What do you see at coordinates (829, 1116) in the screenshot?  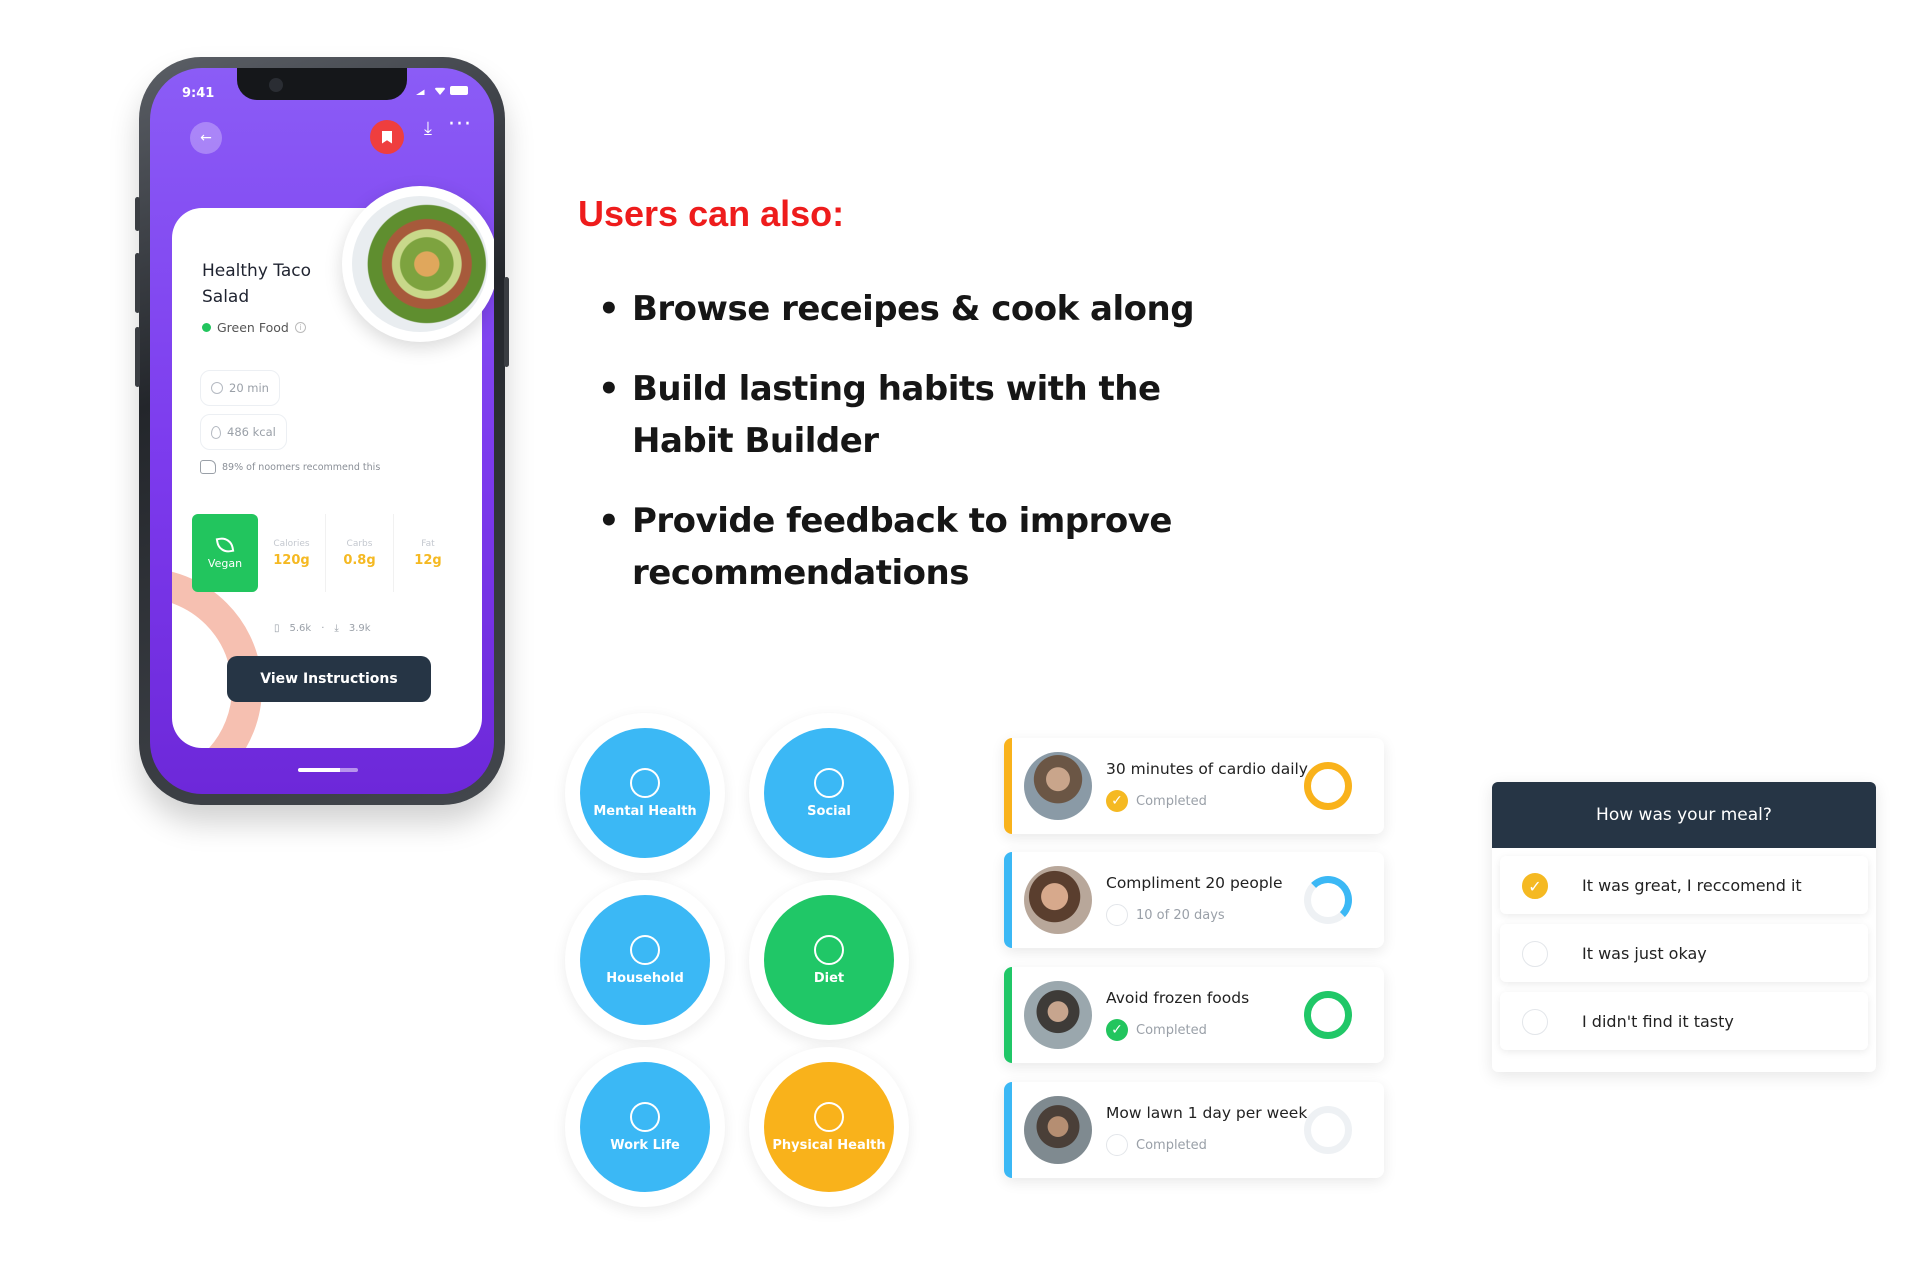 I see `muscle-icon` at bounding box center [829, 1116].